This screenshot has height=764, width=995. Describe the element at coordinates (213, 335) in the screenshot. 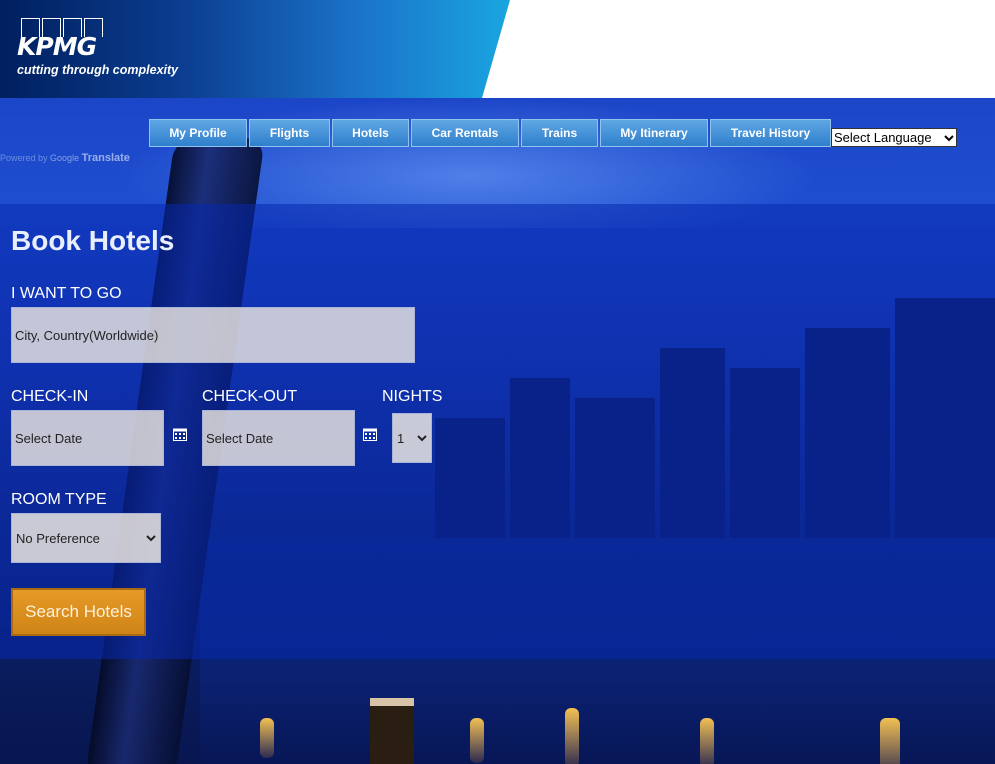

I see `destination-input: City, Country(Worldwide)` at that location.